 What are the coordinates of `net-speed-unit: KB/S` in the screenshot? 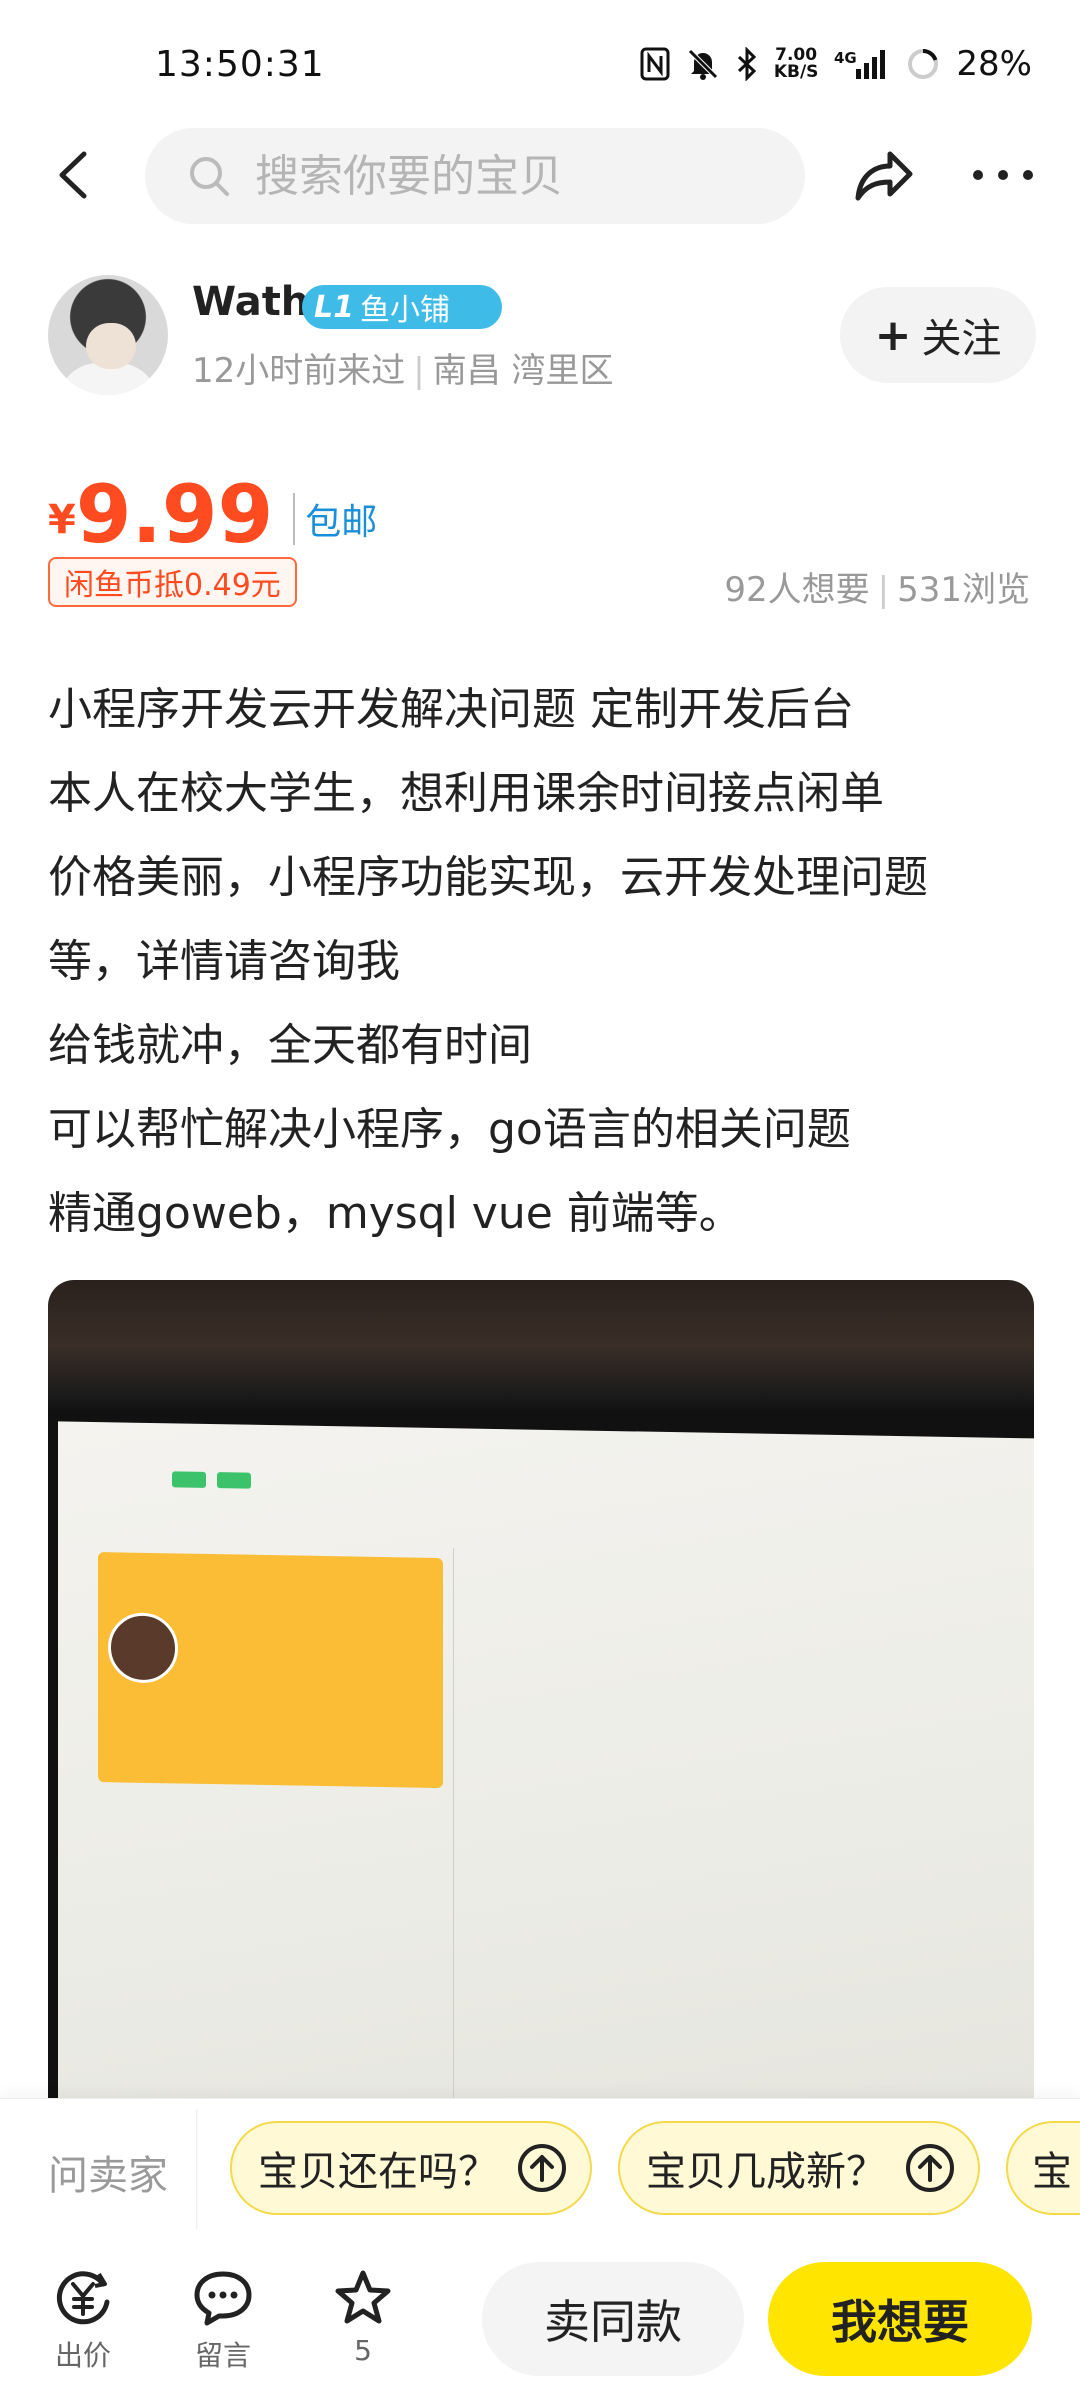 It's located at (796, 72).